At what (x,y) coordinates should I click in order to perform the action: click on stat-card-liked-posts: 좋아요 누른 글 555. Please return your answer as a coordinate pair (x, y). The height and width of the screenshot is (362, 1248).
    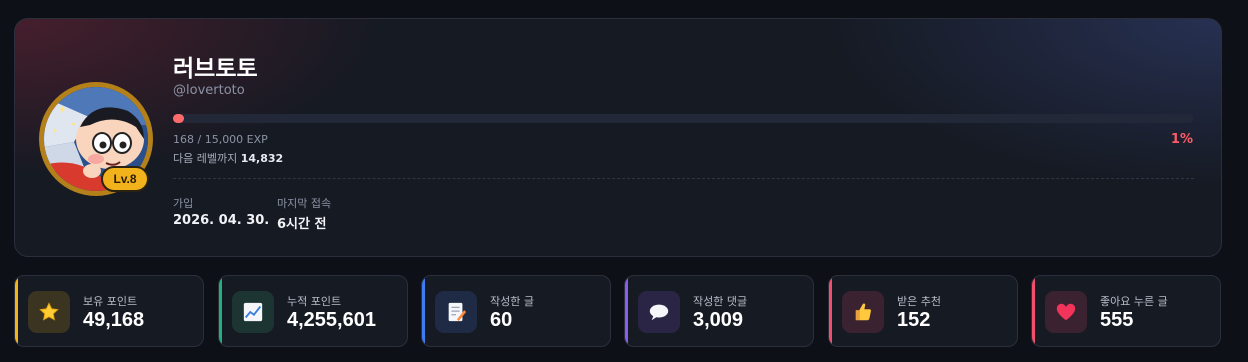
    Looking at the image, I should click on (1126, 311).